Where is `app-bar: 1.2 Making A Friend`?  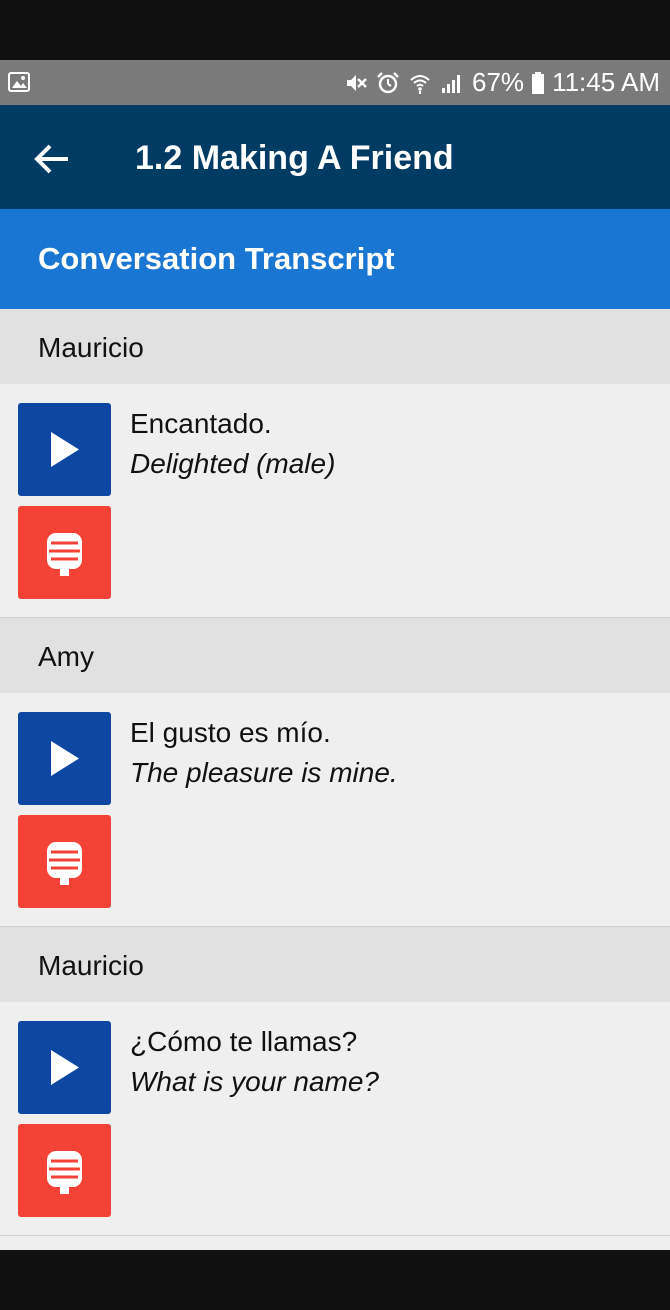 app-bar: 1.2 Making A Friend is located at coordinates (335, 157).